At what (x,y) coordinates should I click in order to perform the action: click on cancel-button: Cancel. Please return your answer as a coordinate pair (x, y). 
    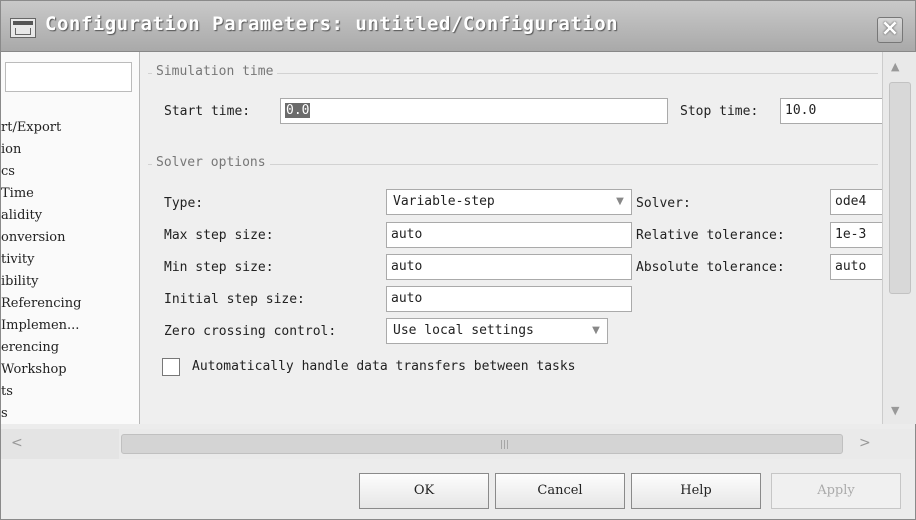
    Looking at the image, I should click on (560, 491).